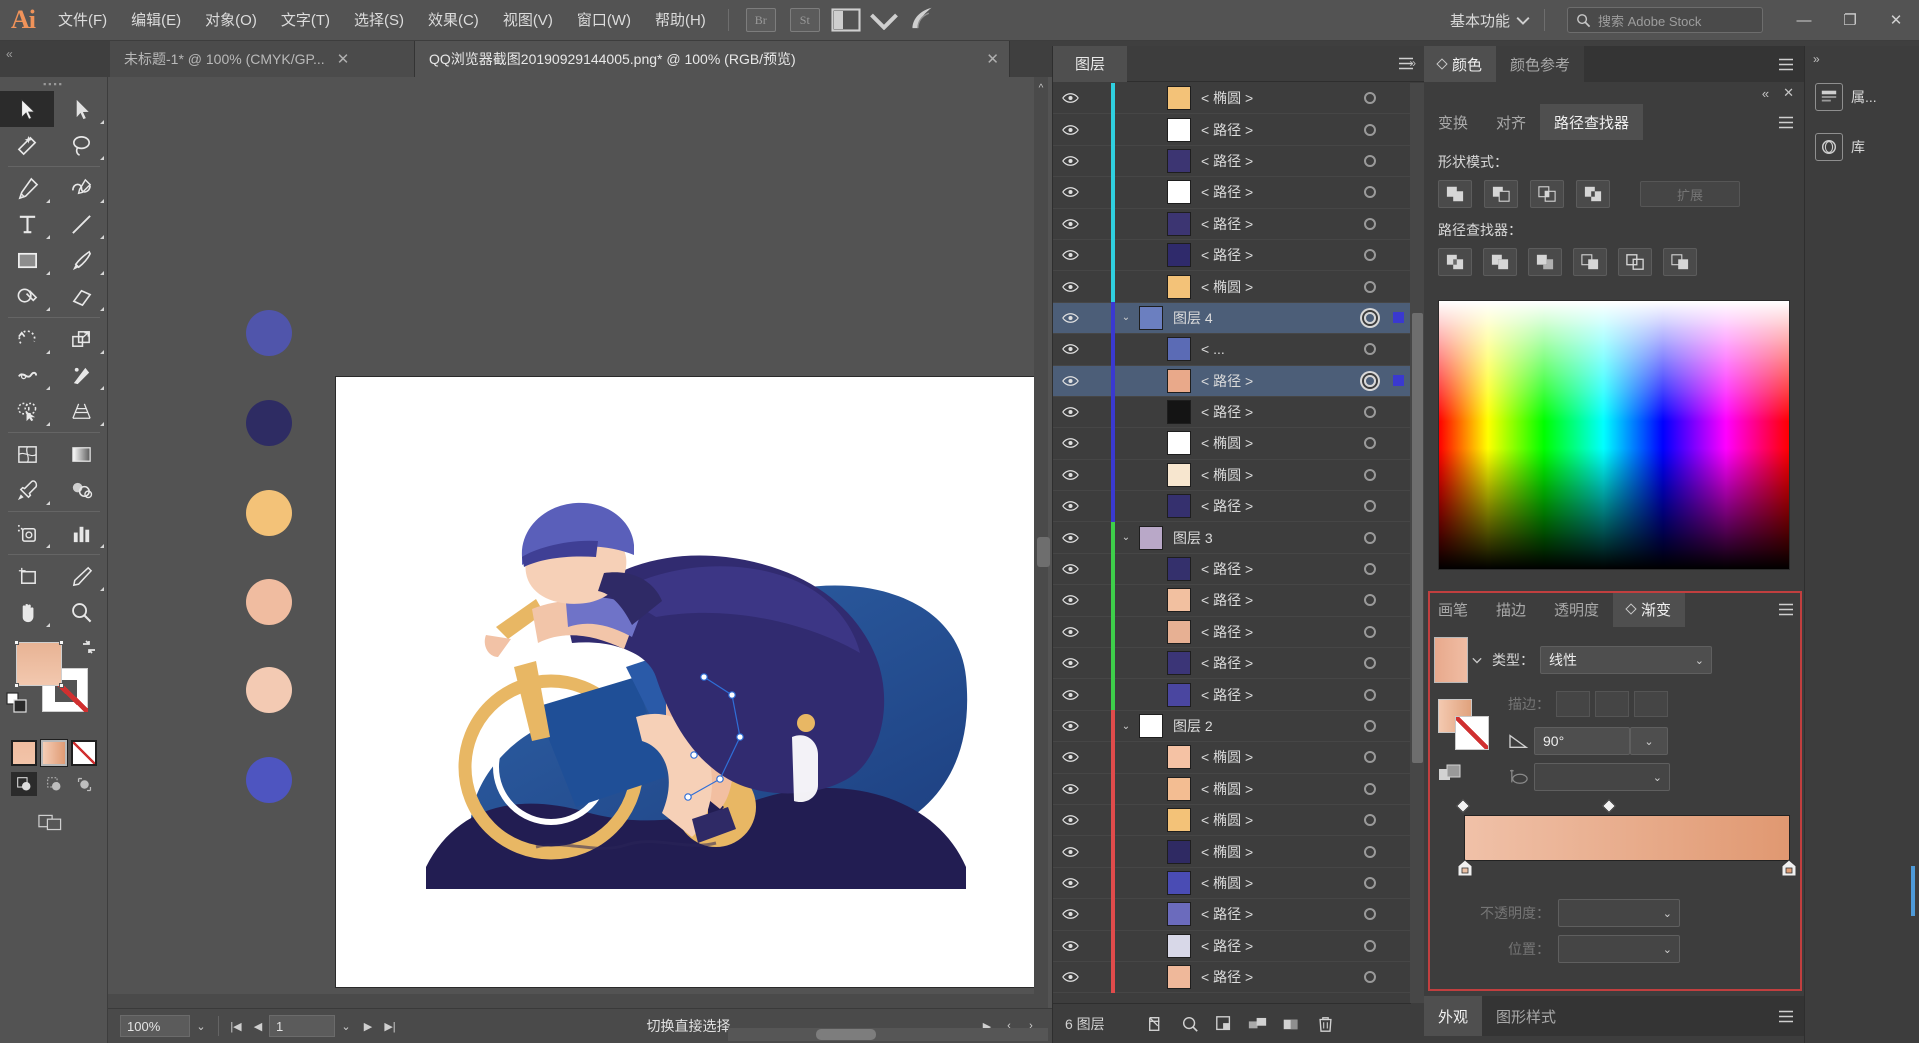  What do you see at coordinates (81, 188) in the screenshot?
I see `curvature-tool` at bounding box center [81, 188].